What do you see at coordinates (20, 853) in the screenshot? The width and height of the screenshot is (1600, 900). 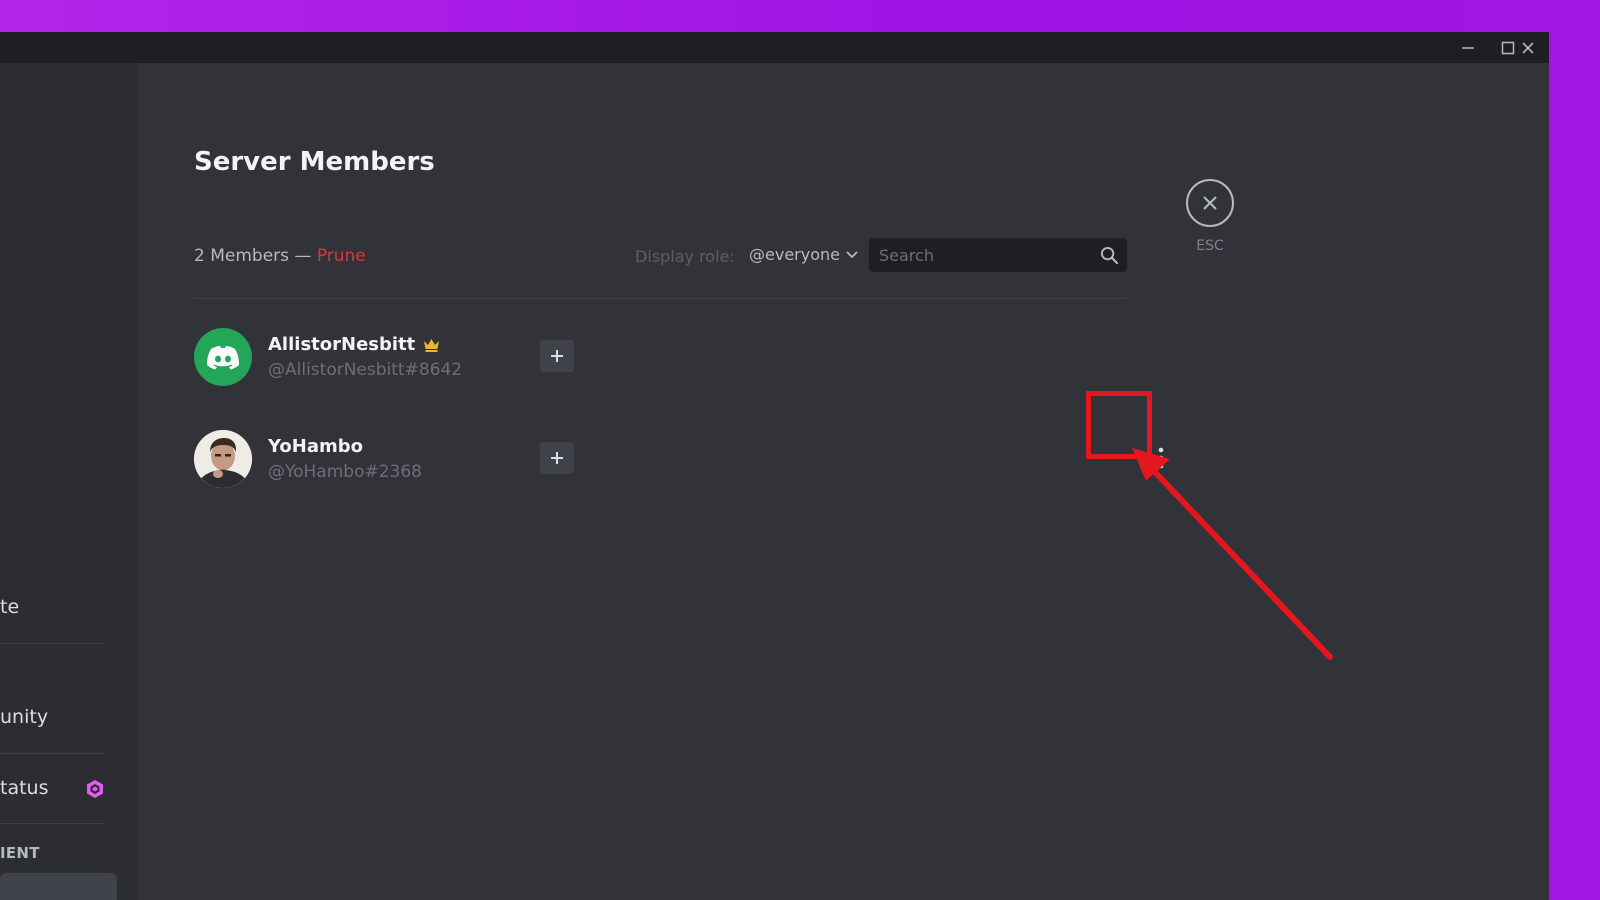 I see `sidebar-section-label: IENT` at bounding box center [20, 853].